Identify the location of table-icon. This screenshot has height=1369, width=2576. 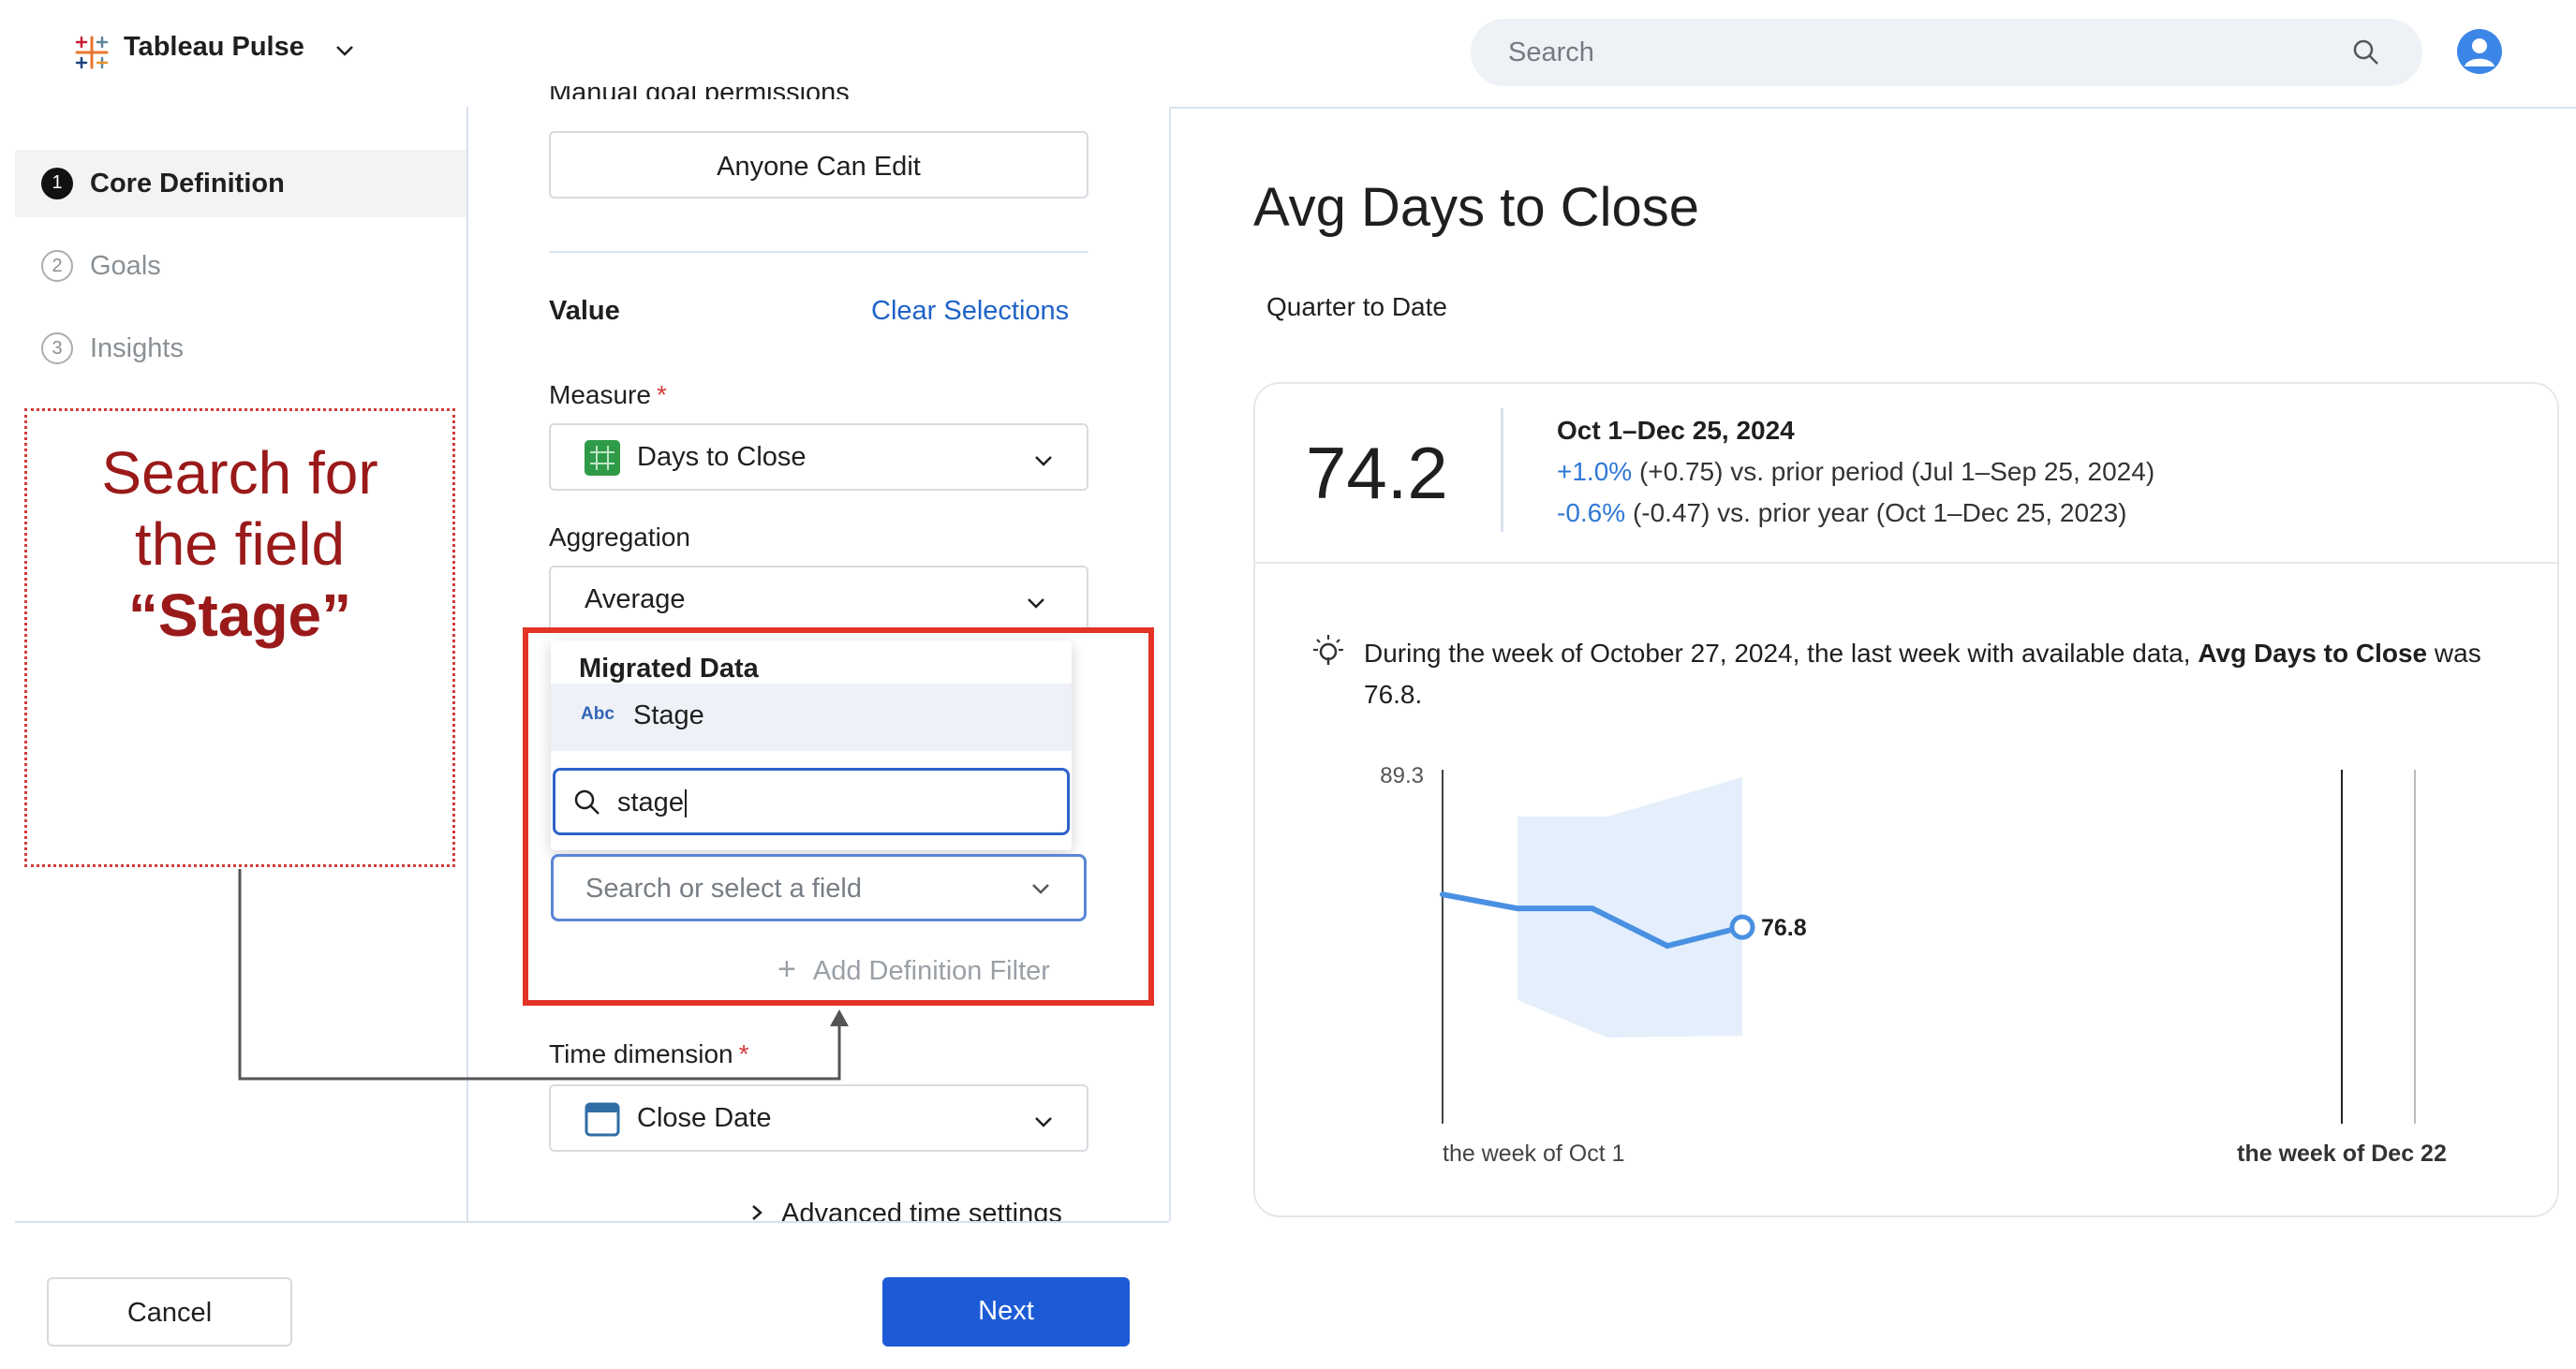
(603, 458).